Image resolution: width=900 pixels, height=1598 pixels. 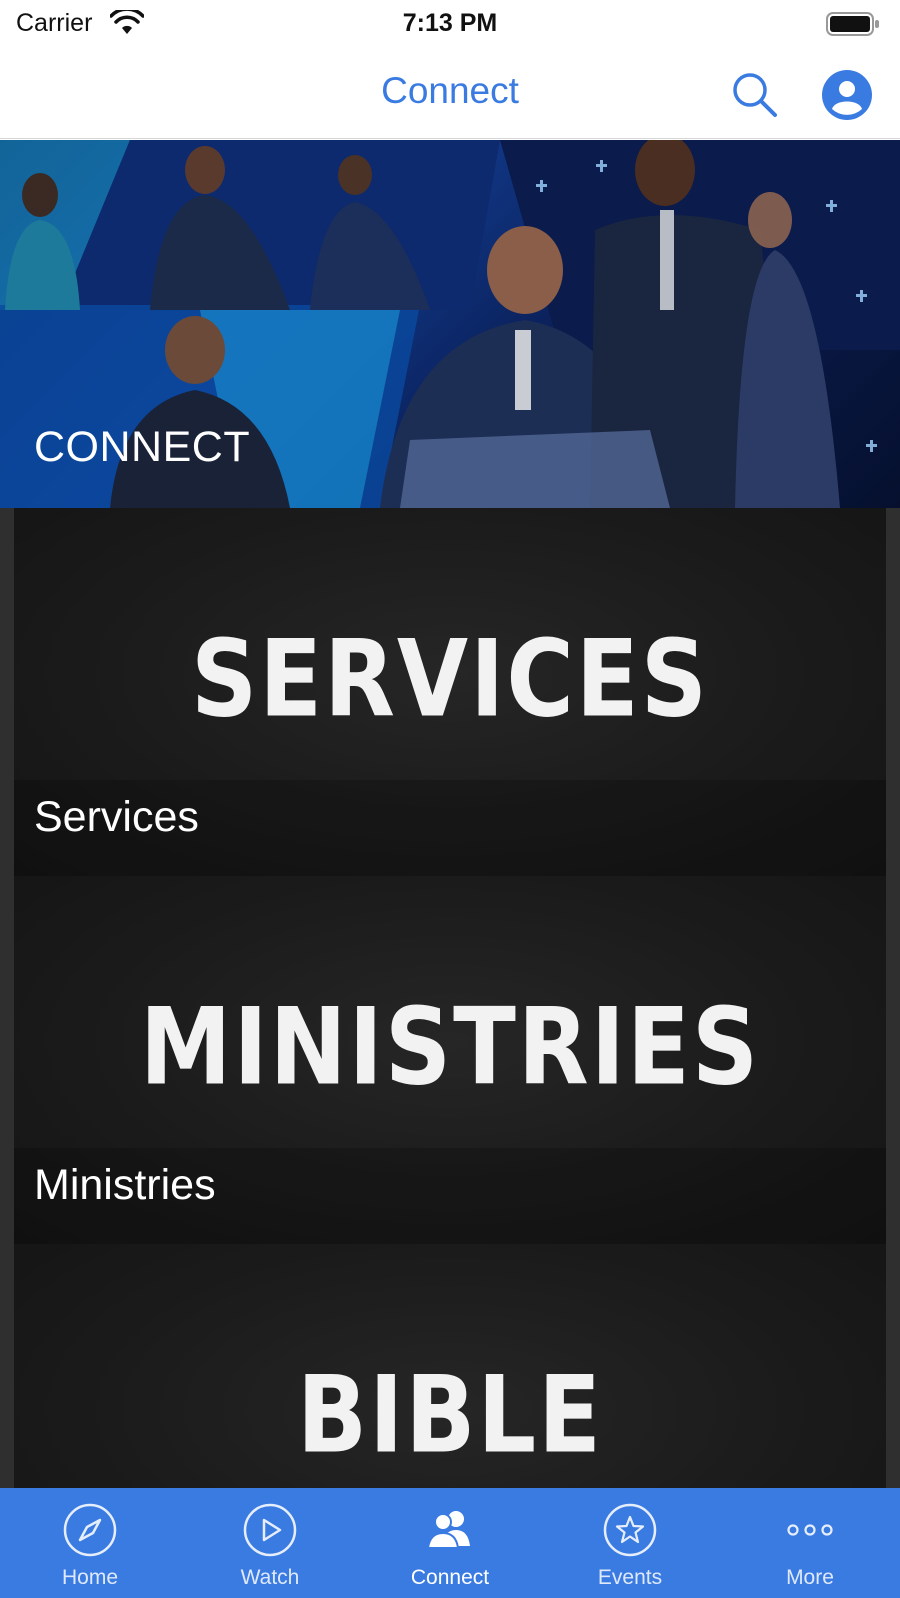 What do you see at coordinates (90, 1530) in the screenshot?
I see `compass-icon` at bounding box center [90, 1530].